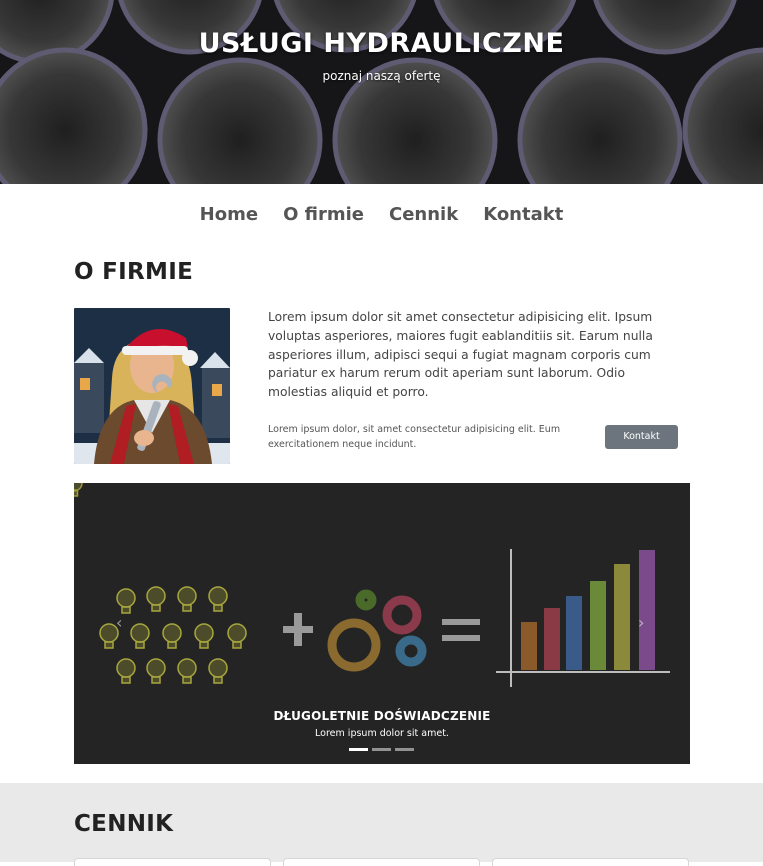 The height and width of the screenshot is (866, 763). What do you see at coordinates (382, 716) in the screenshot?
I see `carousel-caption-title: DŁUGOLETNIE DOŚWIADCZENIE` at bounding box center [382, 716].